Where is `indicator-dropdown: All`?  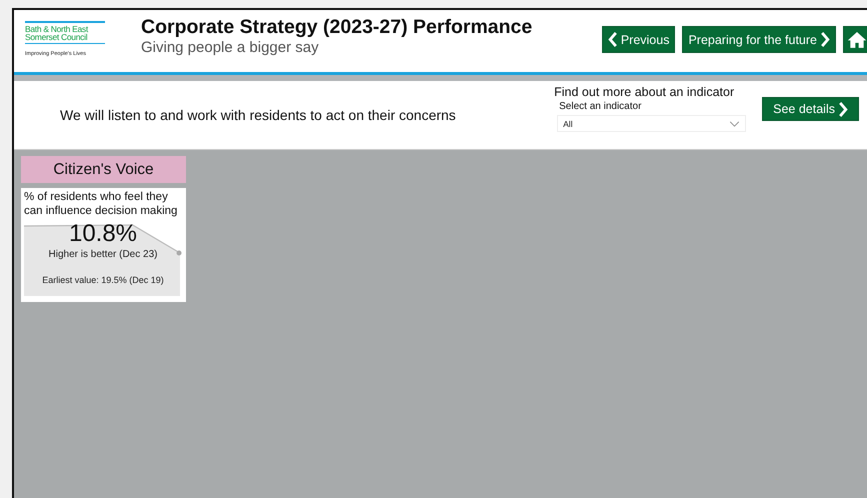 indicator-dropdown: All is located at coordinates (651, 123).